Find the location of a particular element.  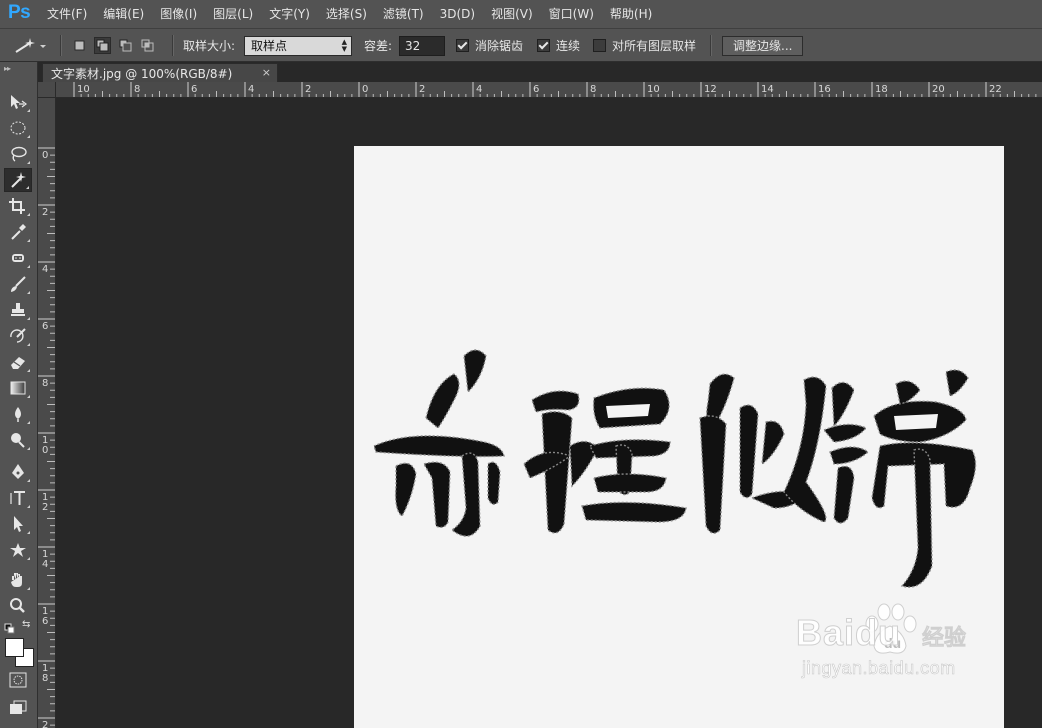

healing-brush-tool is located at coordinates (18, 258).